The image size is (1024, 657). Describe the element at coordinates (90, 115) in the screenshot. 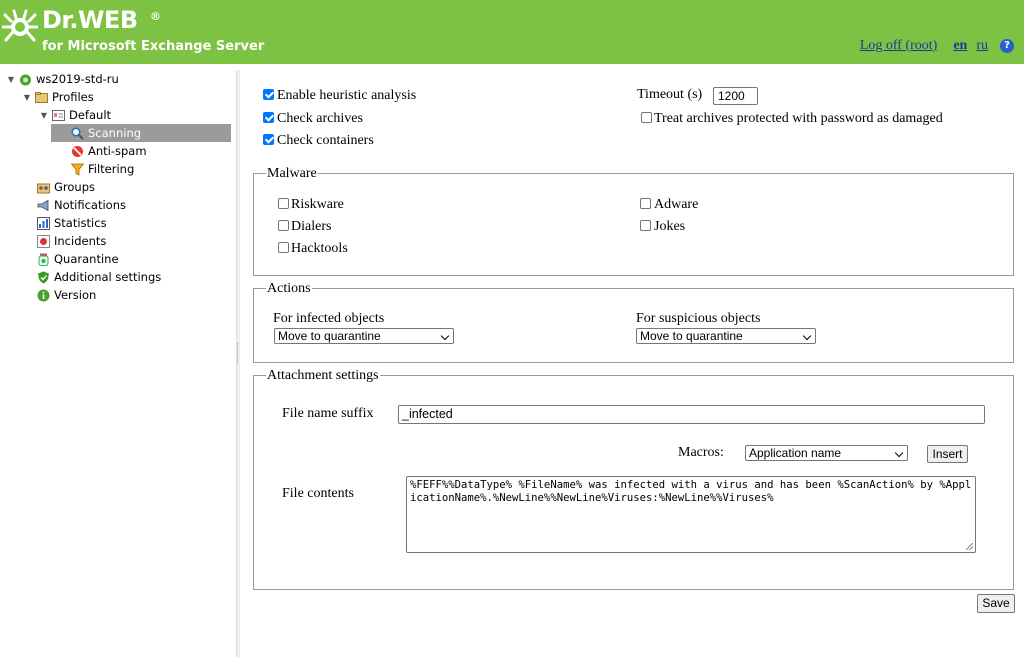

I see `tree-label: Default` at that location.